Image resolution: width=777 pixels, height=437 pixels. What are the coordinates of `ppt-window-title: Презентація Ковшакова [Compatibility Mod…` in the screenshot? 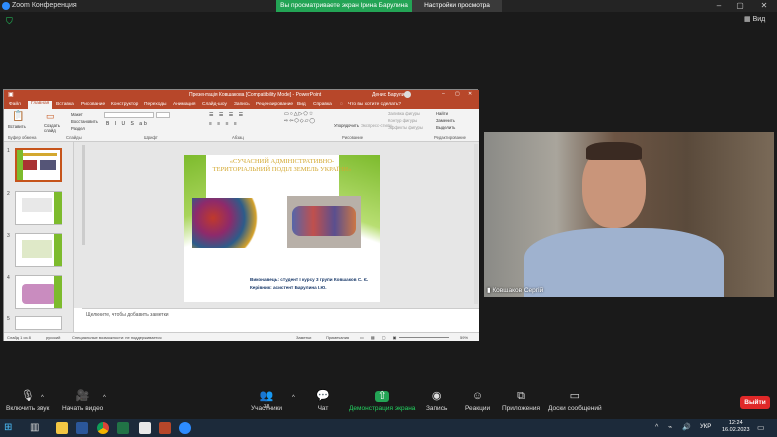 It's located at (255, 95).